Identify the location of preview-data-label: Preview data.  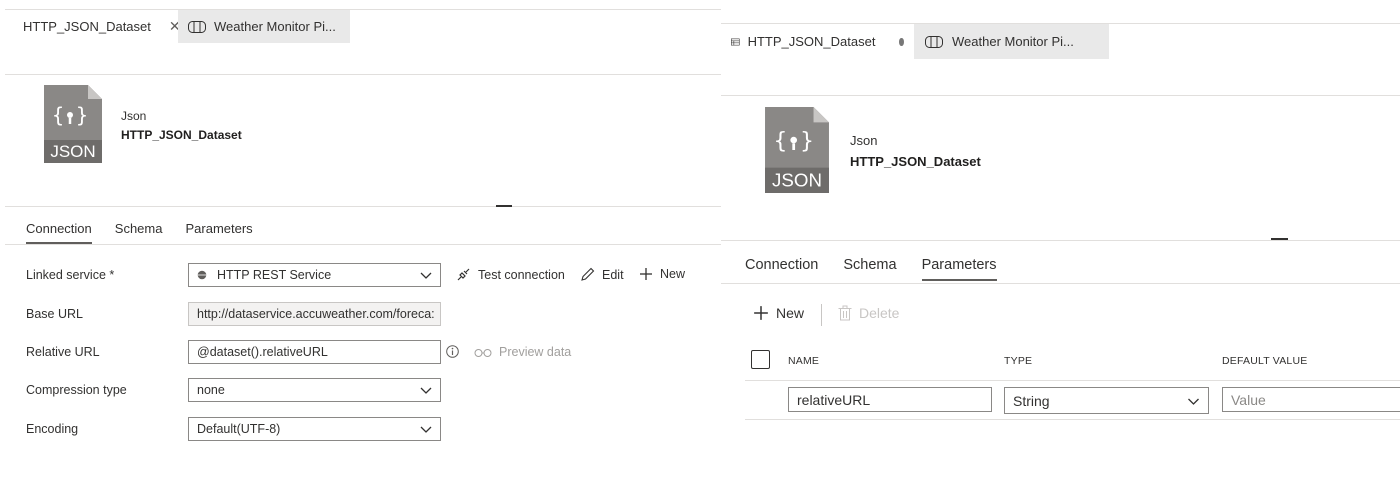
(535, 352).